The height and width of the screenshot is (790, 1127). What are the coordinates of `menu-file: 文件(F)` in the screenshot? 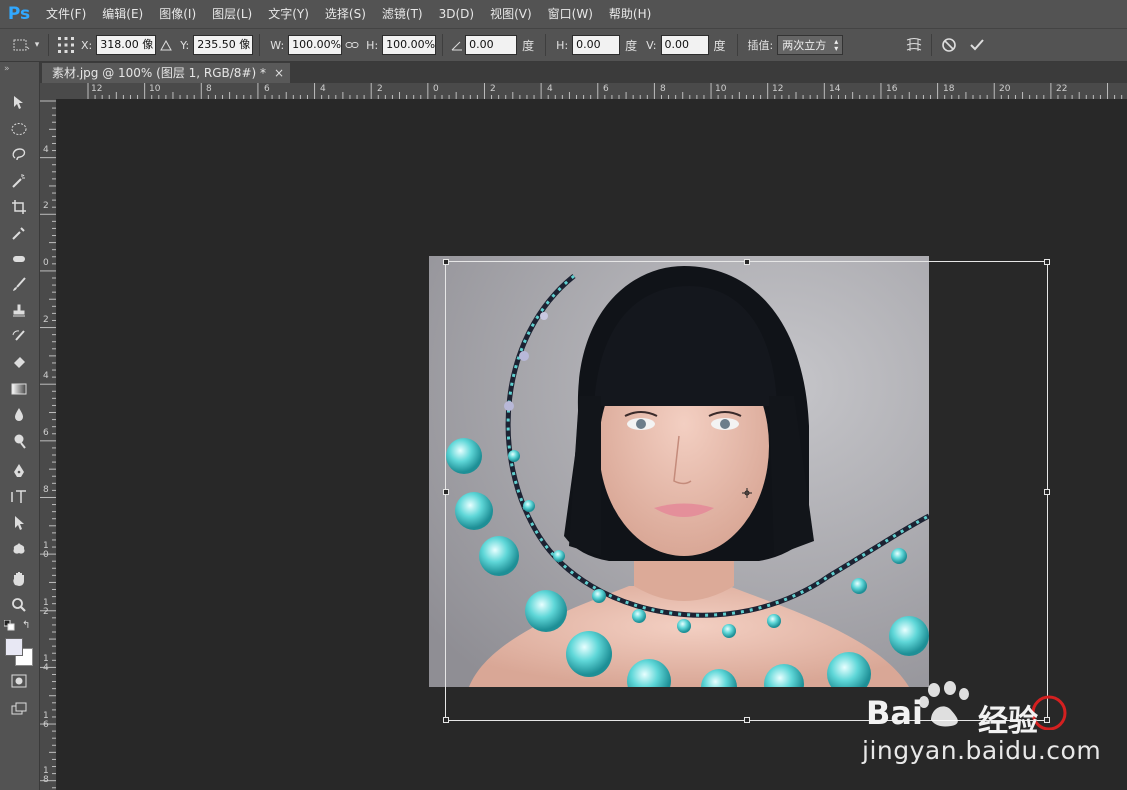 It's located at (66, 14).